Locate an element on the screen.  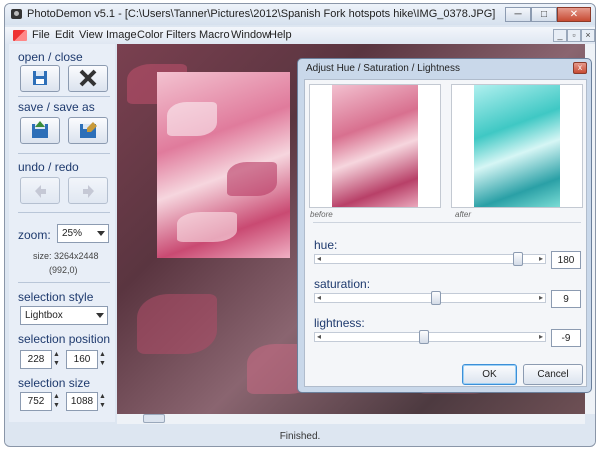
lightness-value-field: -9 is located at coordinates (566, 338).